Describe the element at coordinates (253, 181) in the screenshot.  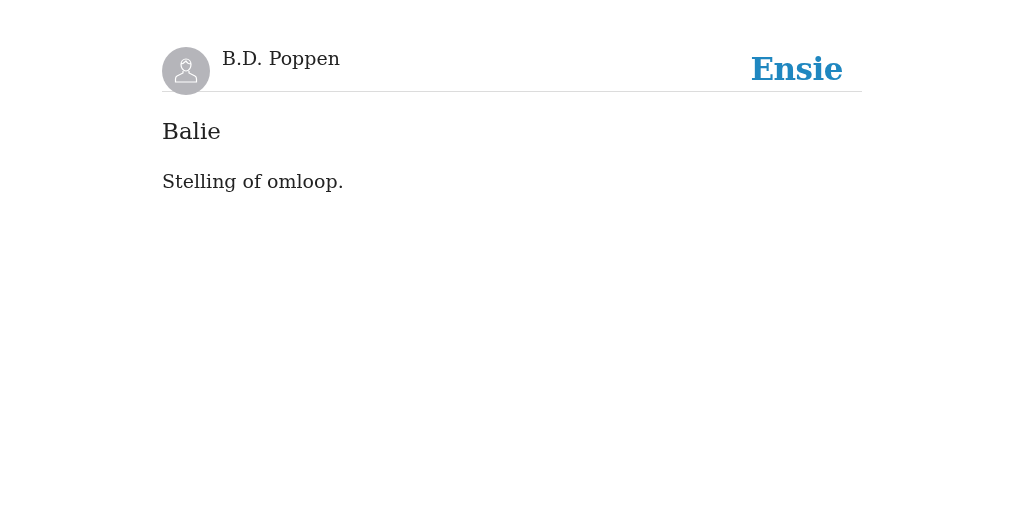
I see `entry-text: Stelling of omloop.` at that location.